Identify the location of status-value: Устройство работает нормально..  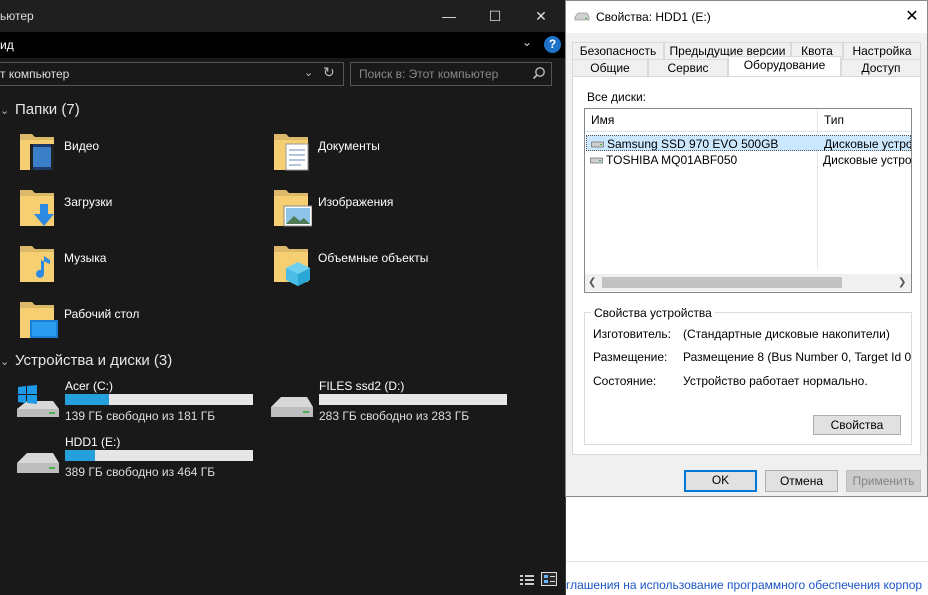
(775, 381).